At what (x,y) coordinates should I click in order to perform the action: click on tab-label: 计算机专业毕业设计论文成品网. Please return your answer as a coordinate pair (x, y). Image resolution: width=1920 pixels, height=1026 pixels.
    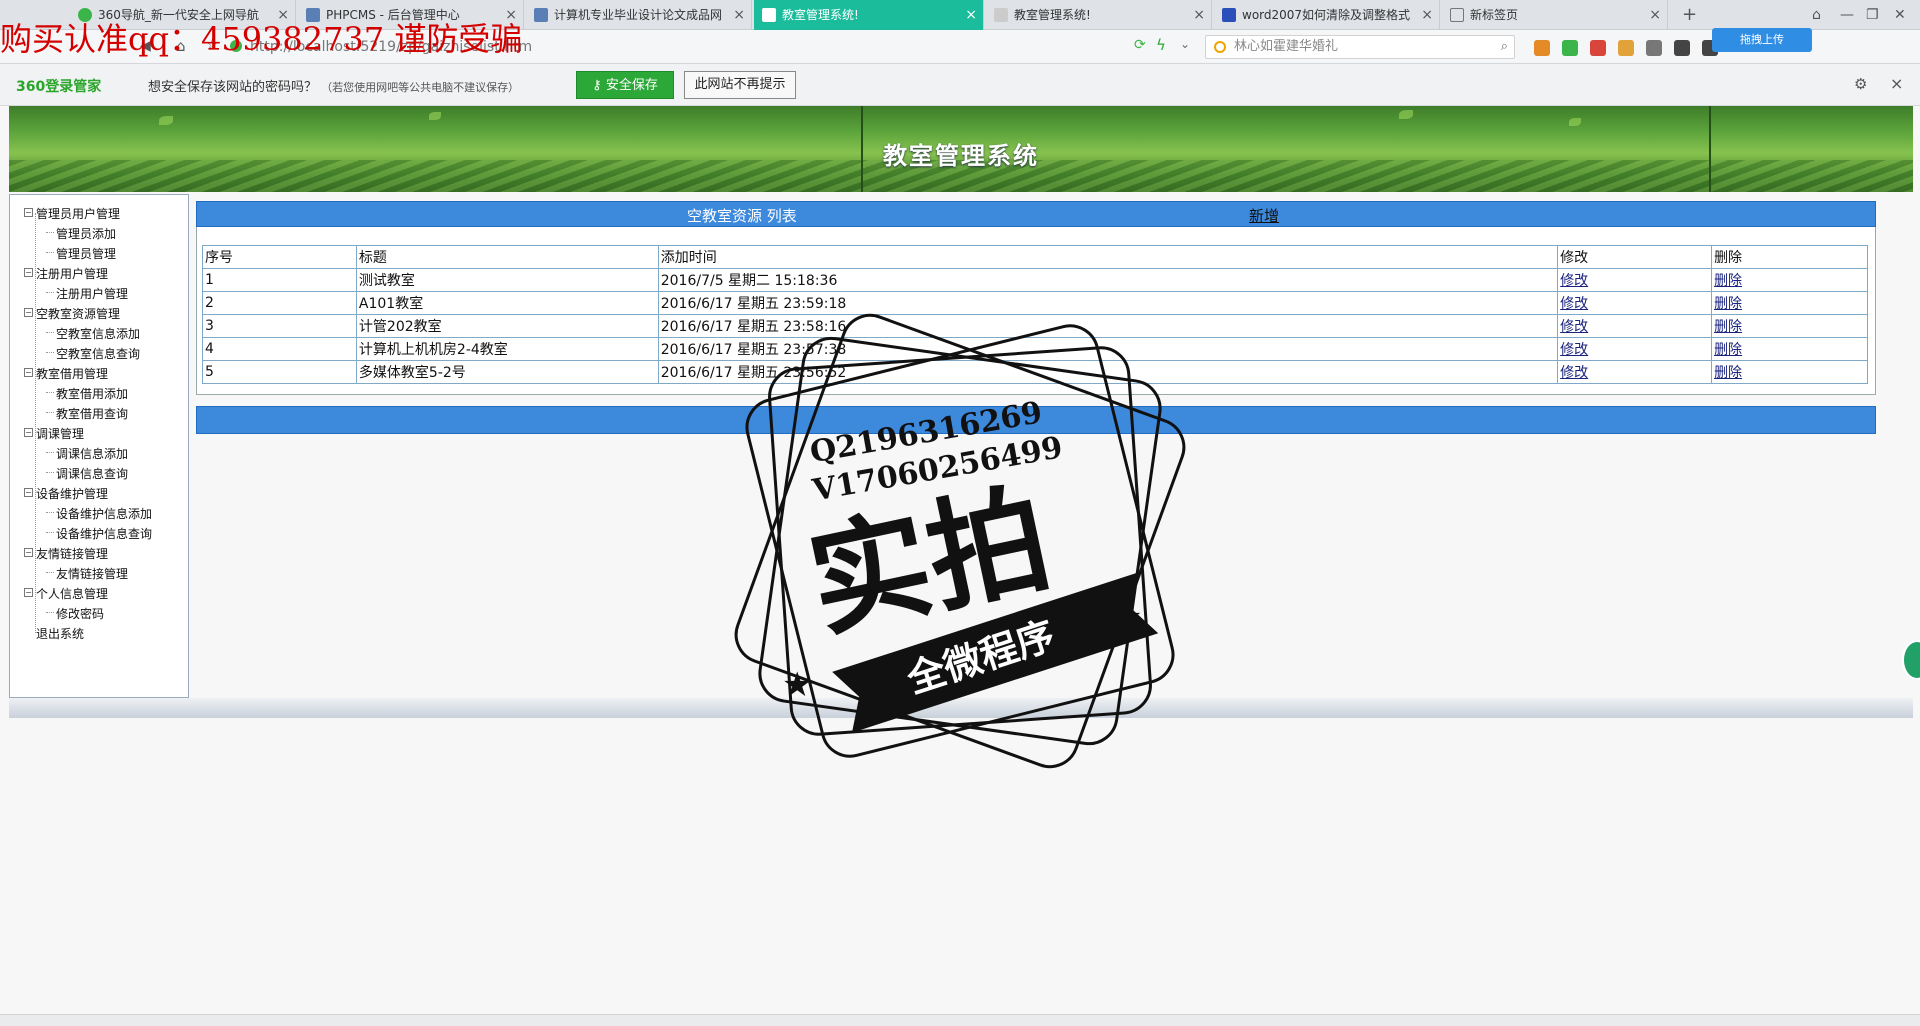
    Looking at the image, I should click on (638, 15).